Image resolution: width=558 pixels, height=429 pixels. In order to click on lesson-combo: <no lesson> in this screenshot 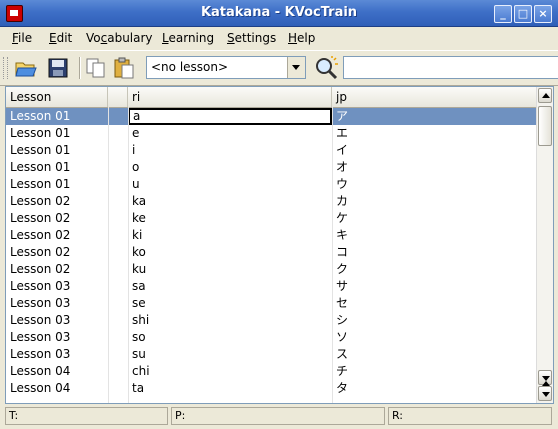, I will do `click(226, 67)`.